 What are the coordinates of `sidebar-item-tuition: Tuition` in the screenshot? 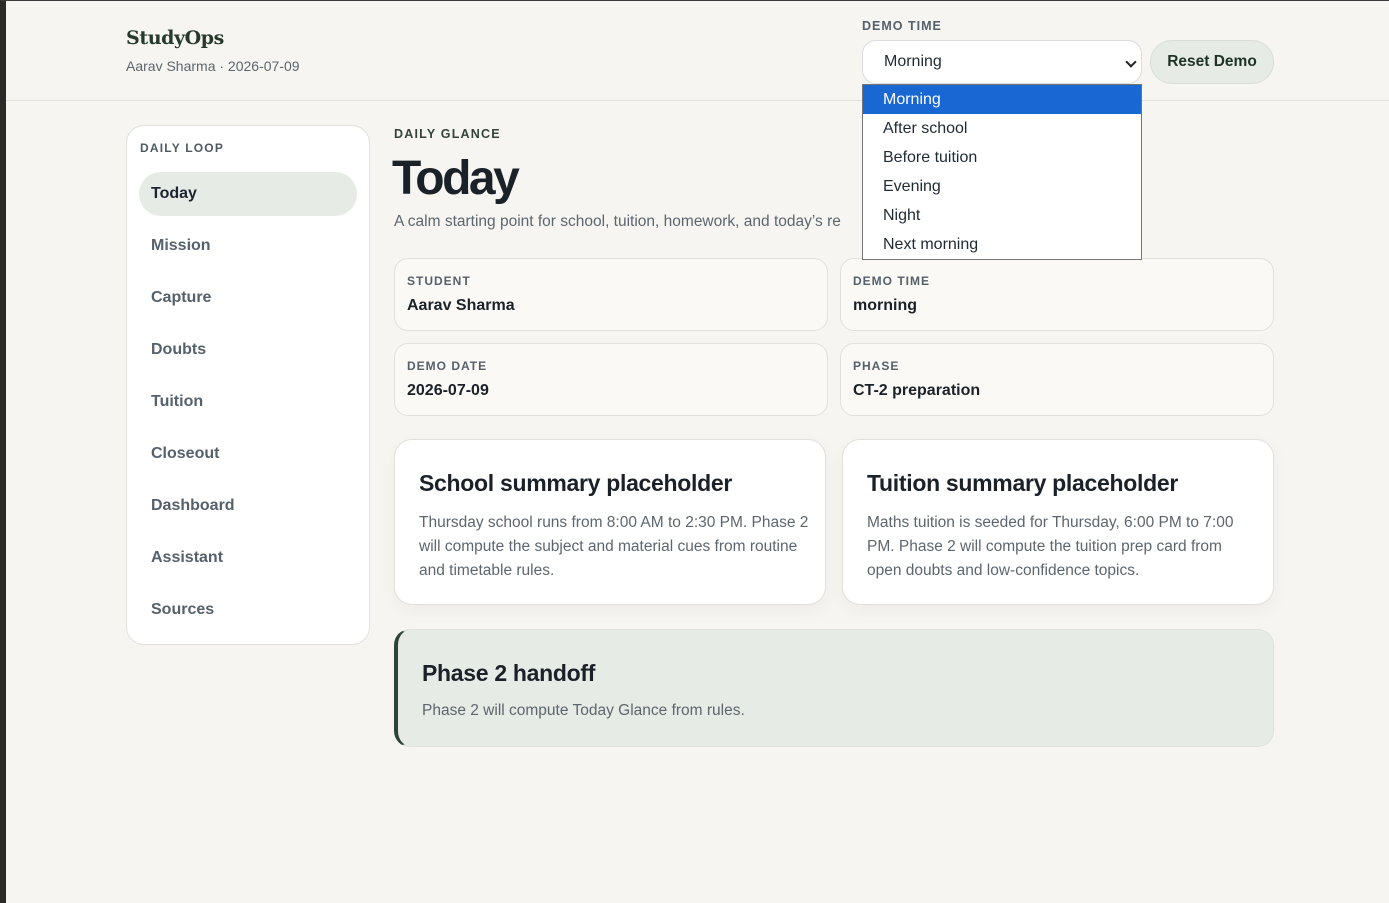 It's located at (248, 402).